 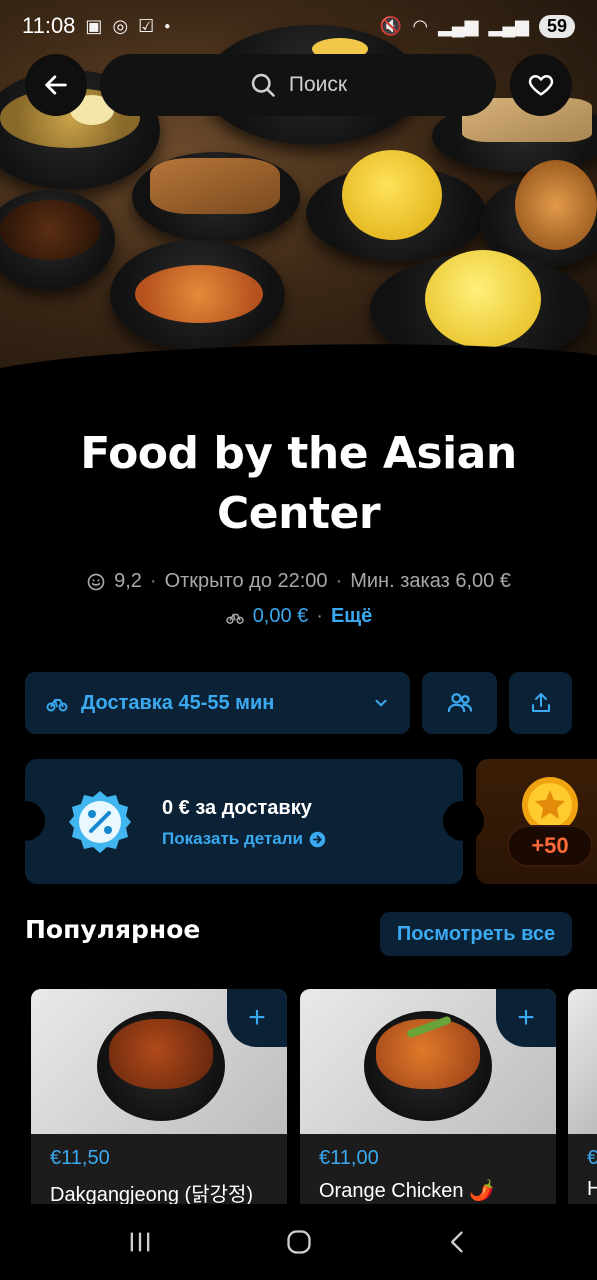 I want to click on product-price: €11,50, so click(x=80, y=1158).